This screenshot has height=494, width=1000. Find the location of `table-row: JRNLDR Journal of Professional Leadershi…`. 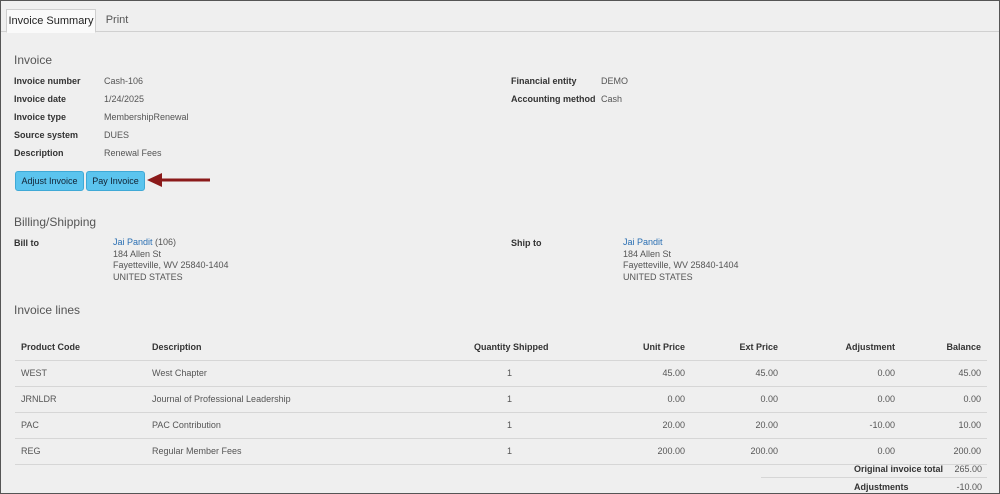

table-row: JRNLDR Journal of Professional Leadershi… is located at coordinates (501, 399).